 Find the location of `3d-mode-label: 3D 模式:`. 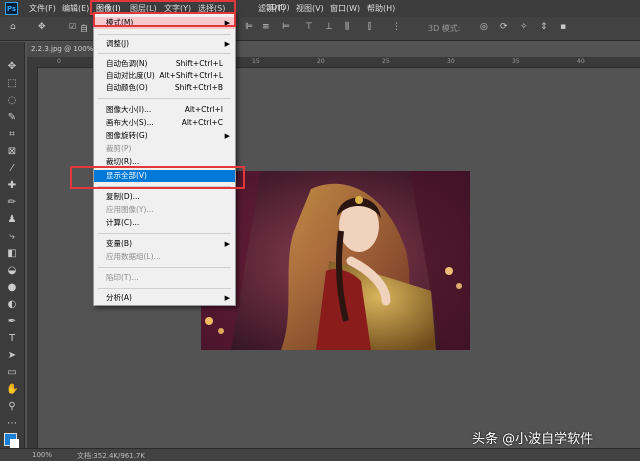

3d-mode-label: 3D 模式: is located at coordinates (444, 28).